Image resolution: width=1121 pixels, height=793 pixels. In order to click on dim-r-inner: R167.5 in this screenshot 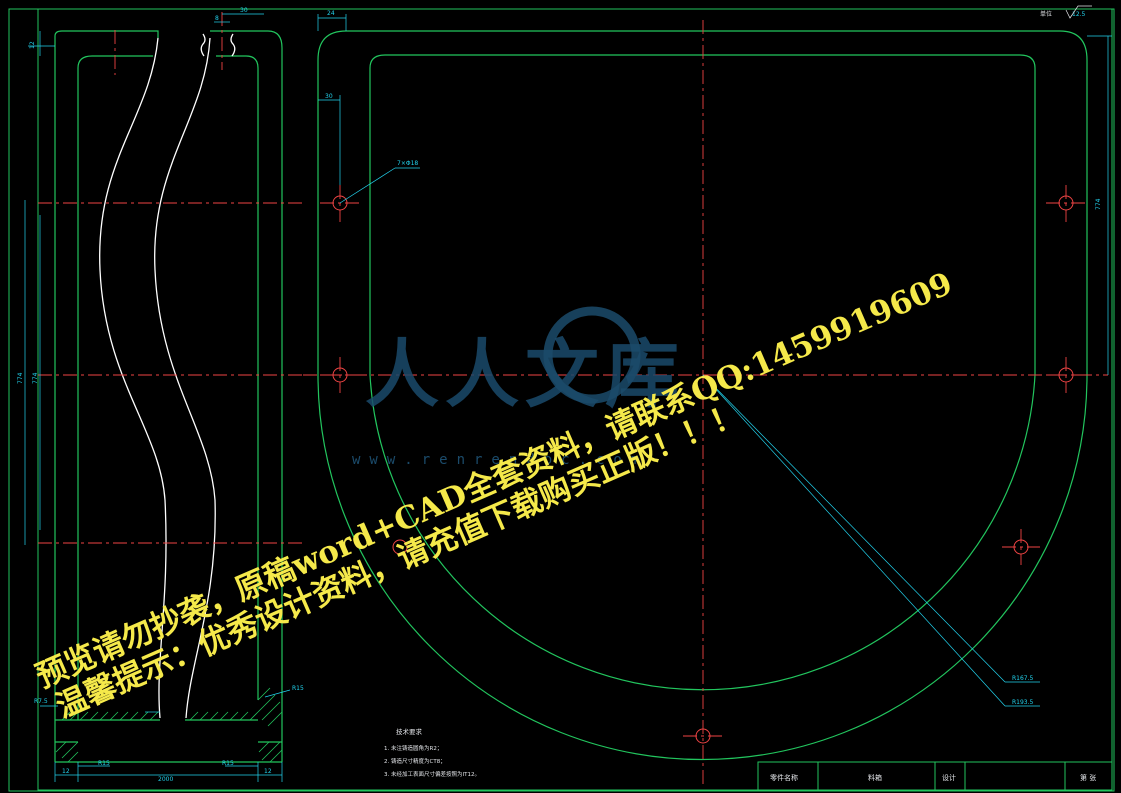, I will do `click(1023, 678)`.